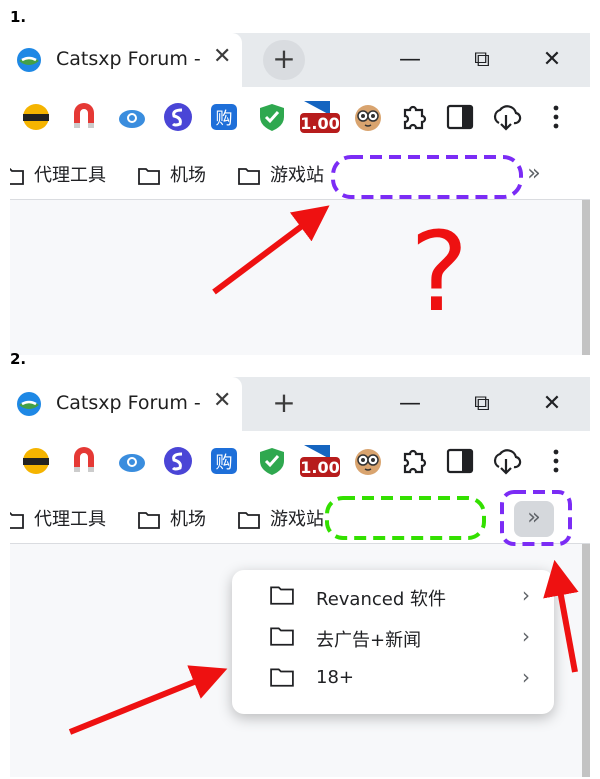 This screenshot has width=600, height=779. What do you see at coordinates (18, 17) in the screenshot?
I see `step-1-label: 1.` at bounding box center [18, 17].